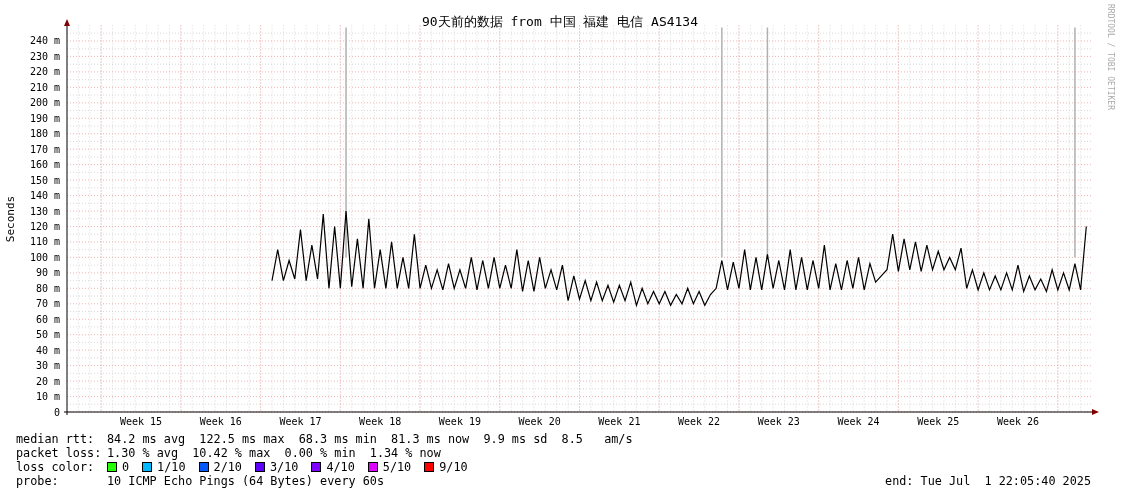 The height and width of the screenshot is (494, 1121). Describe the element at coordinates (47, 366) in the screenshot. I see `axis-label: 30 m` at that location.